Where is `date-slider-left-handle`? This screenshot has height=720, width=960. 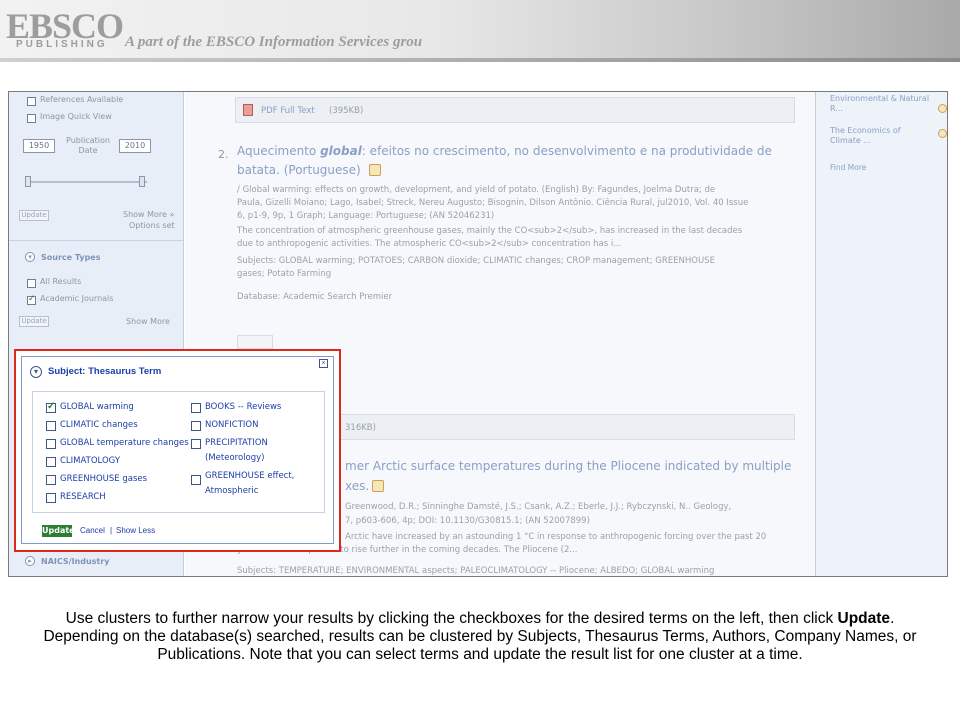
date-slider-left-handle is located at coordinates (28, 181).